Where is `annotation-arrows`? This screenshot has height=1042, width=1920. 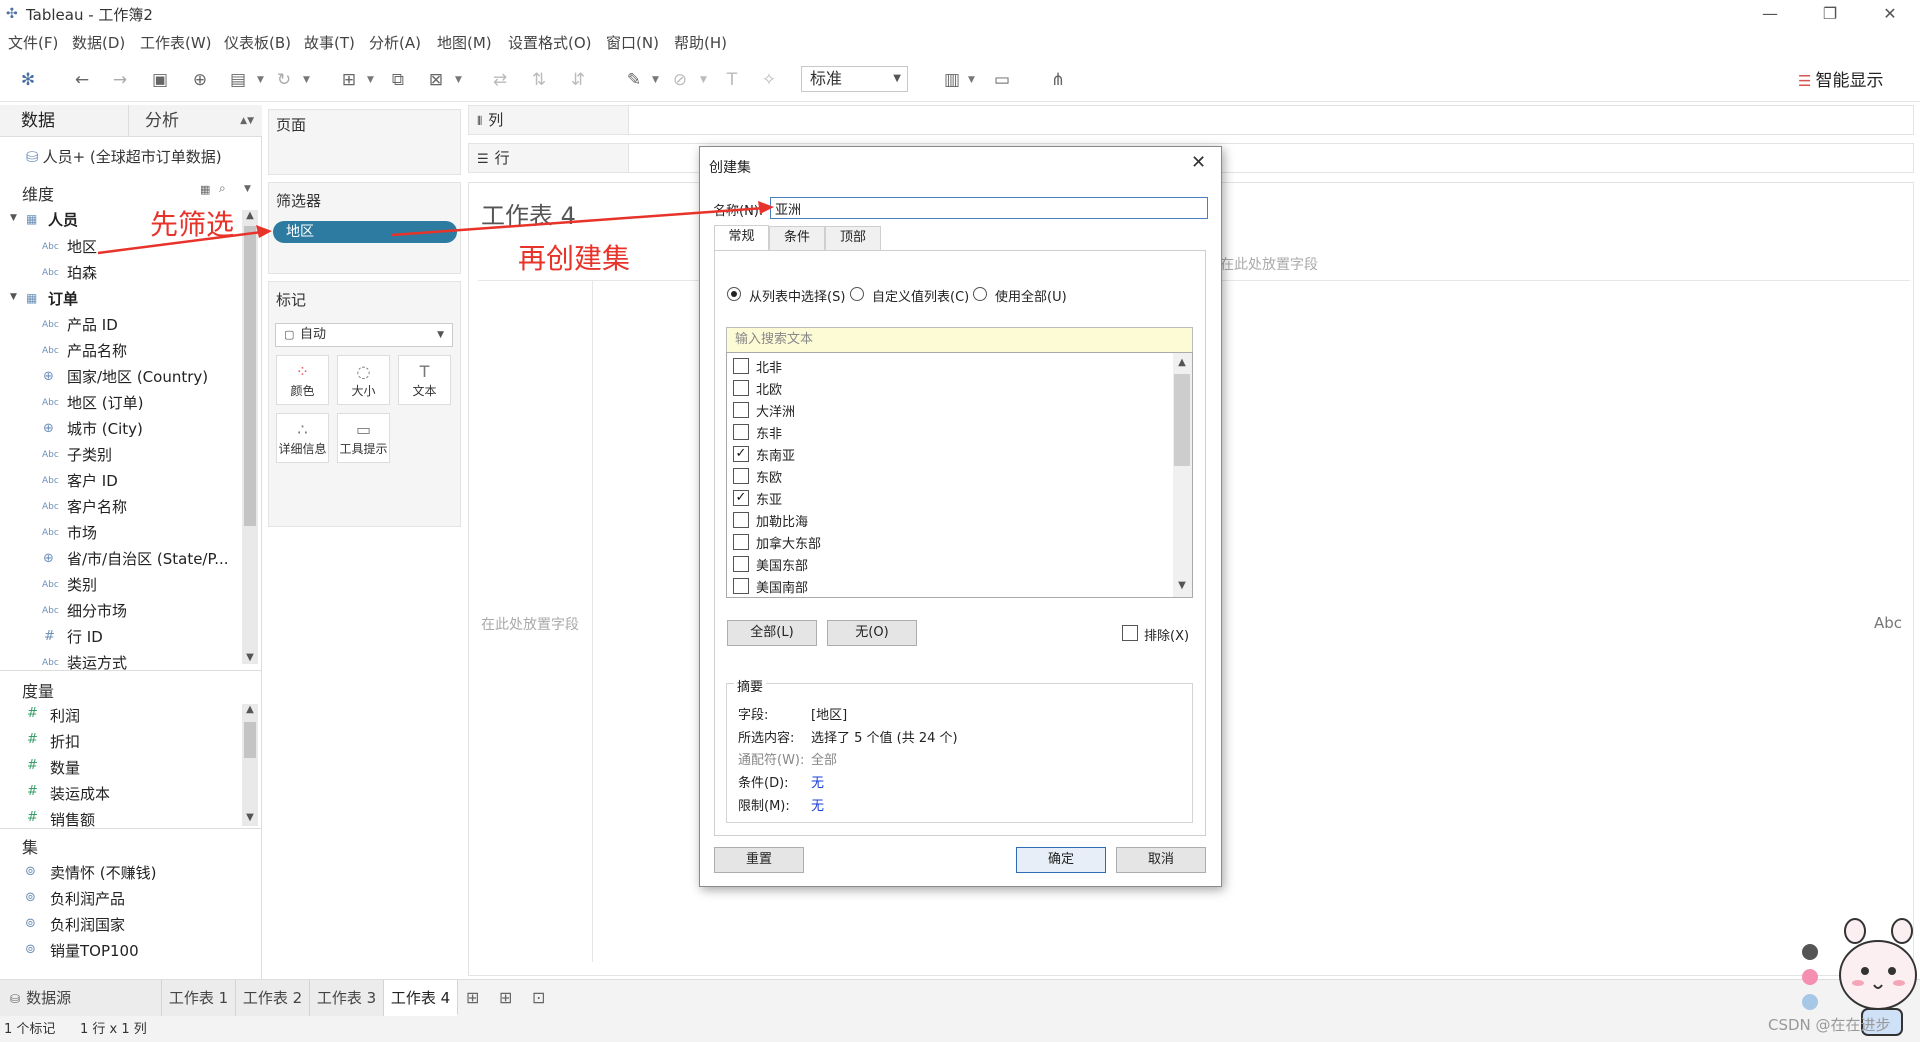
annotation-arrows is located at coordinates (435, 228).